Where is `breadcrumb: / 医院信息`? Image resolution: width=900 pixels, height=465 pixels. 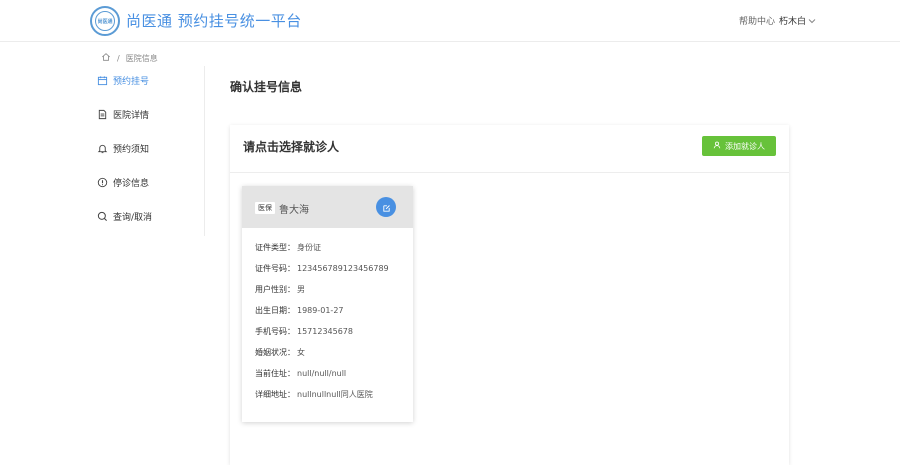 breadcrumb: / 医院信息 is located at coordinates (129, 58).